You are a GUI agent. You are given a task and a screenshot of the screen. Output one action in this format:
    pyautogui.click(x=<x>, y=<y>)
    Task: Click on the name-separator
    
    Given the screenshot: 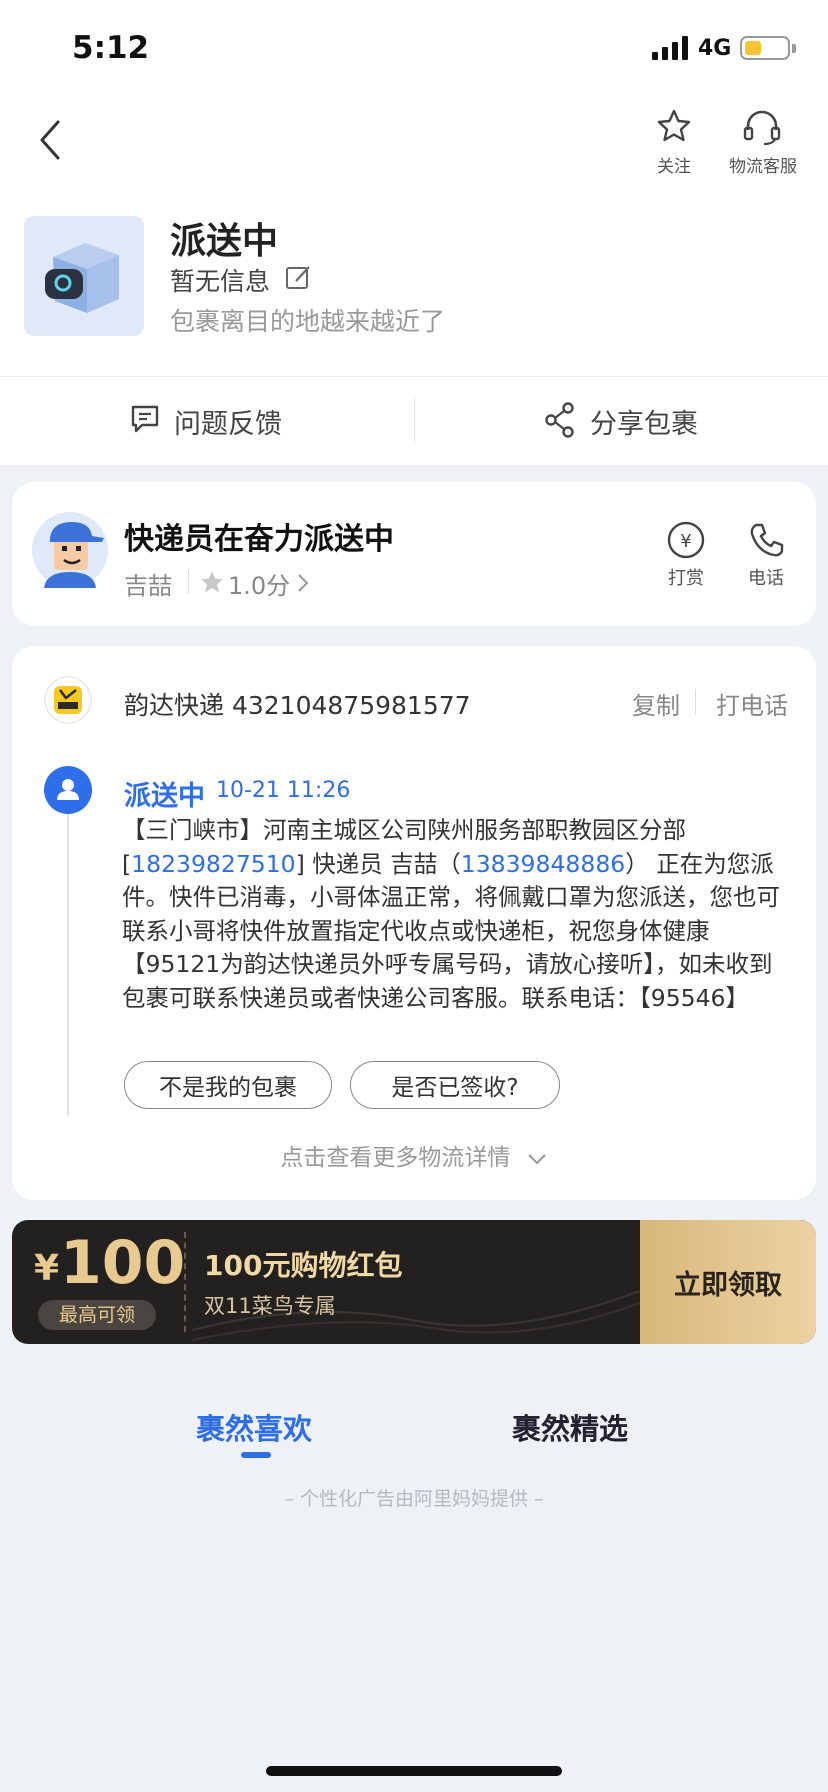 What is the action you would take?
    pyautogui.click(x=188, y=582)
    